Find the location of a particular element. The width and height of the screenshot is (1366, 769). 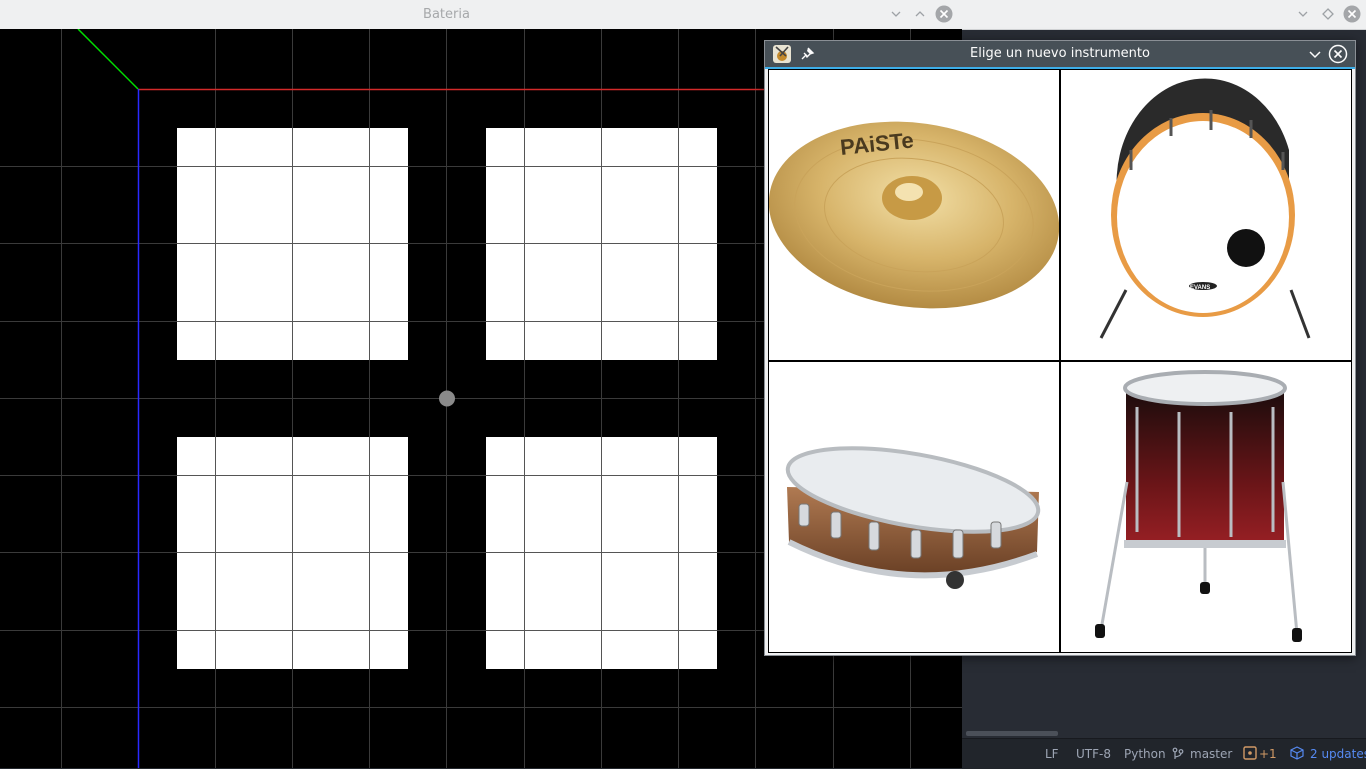

floor-tom-option is located at coordinates (1206, 507).